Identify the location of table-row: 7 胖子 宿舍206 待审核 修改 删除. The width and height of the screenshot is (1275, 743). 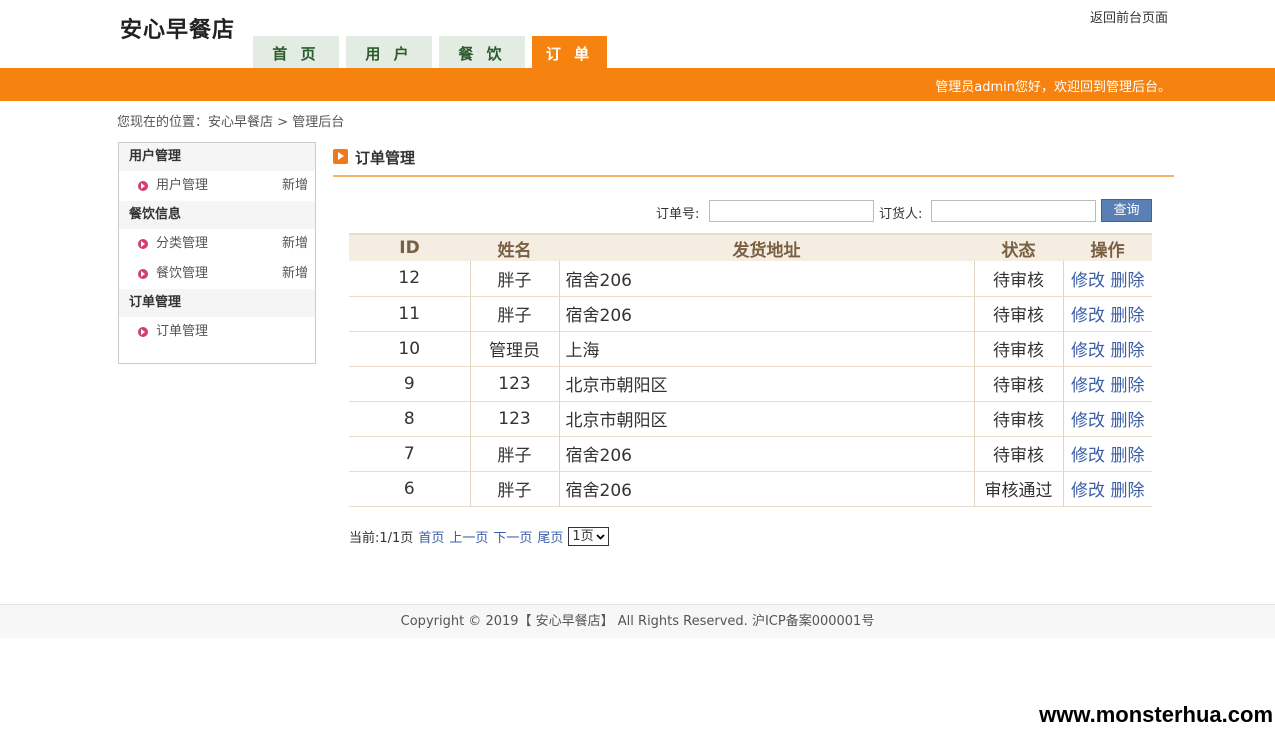
(750, 454).